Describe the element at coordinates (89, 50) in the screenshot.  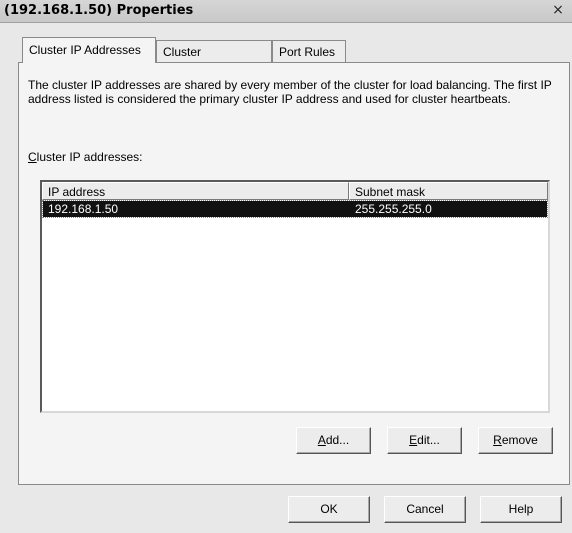
I see `tab-cluster-ip-addresses: Cluster IP Addresses` at that location.